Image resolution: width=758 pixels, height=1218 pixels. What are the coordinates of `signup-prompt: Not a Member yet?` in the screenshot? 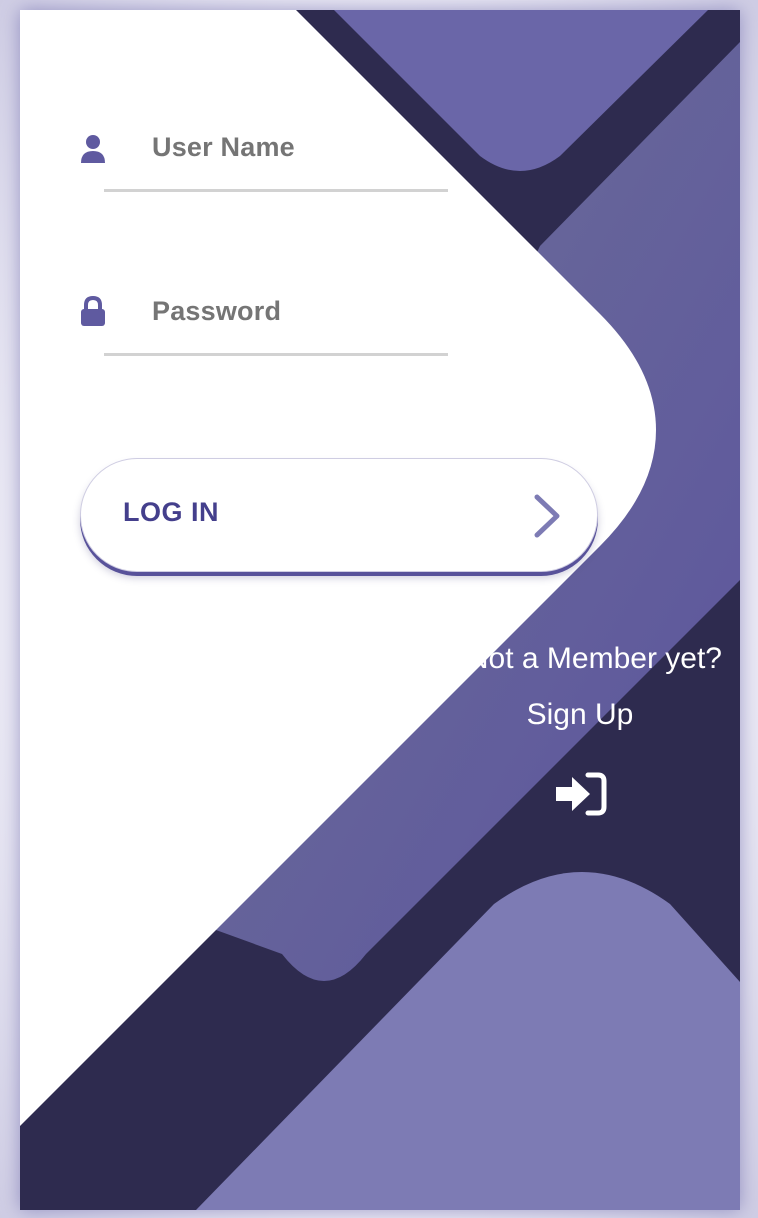 It's located at (594, 658).